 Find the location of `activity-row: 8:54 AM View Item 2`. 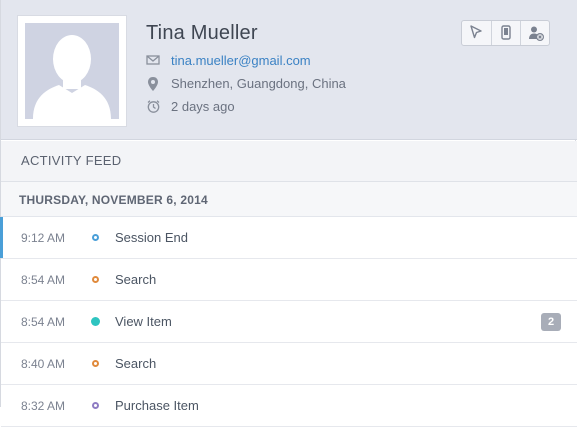

activity-row: 8:54 AM View Item 2 is located at coordinates (289, 322).